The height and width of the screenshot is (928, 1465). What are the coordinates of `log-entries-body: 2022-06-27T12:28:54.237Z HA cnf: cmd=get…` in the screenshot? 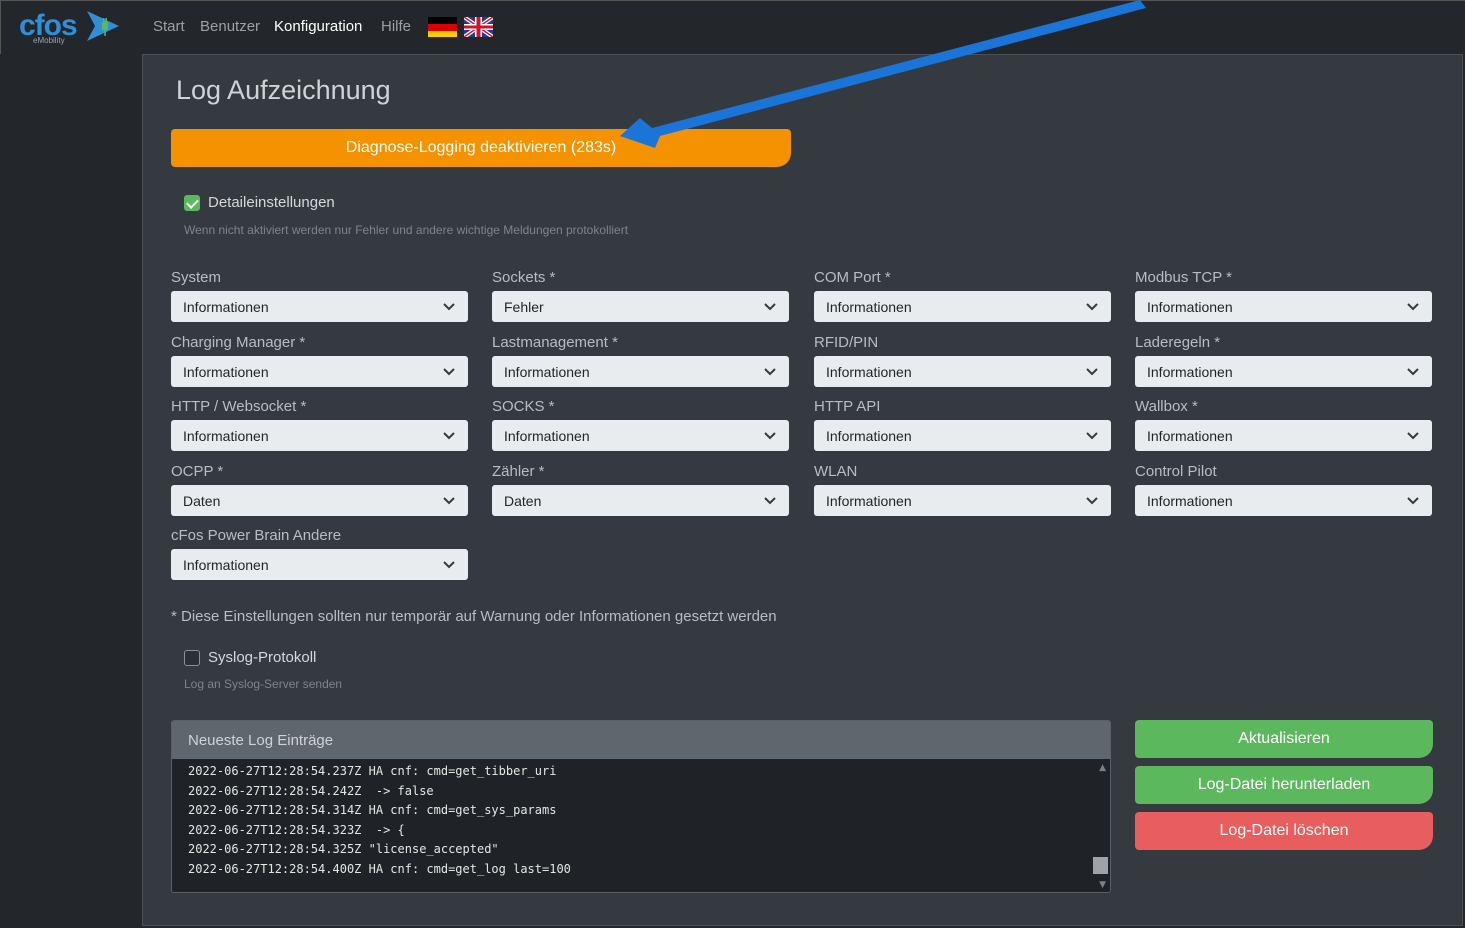 It's located at (632, 825).